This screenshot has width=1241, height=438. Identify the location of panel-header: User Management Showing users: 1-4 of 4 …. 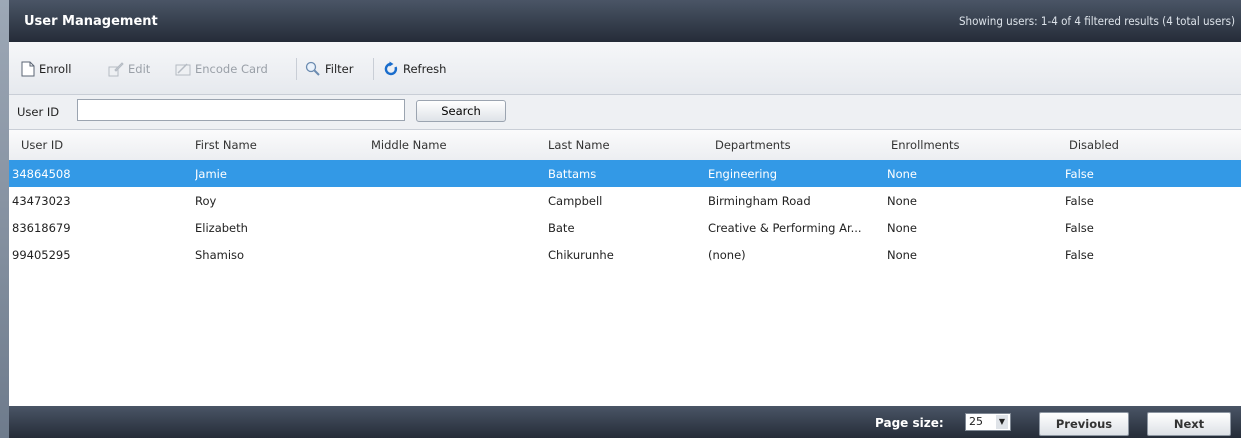
(625, 21).